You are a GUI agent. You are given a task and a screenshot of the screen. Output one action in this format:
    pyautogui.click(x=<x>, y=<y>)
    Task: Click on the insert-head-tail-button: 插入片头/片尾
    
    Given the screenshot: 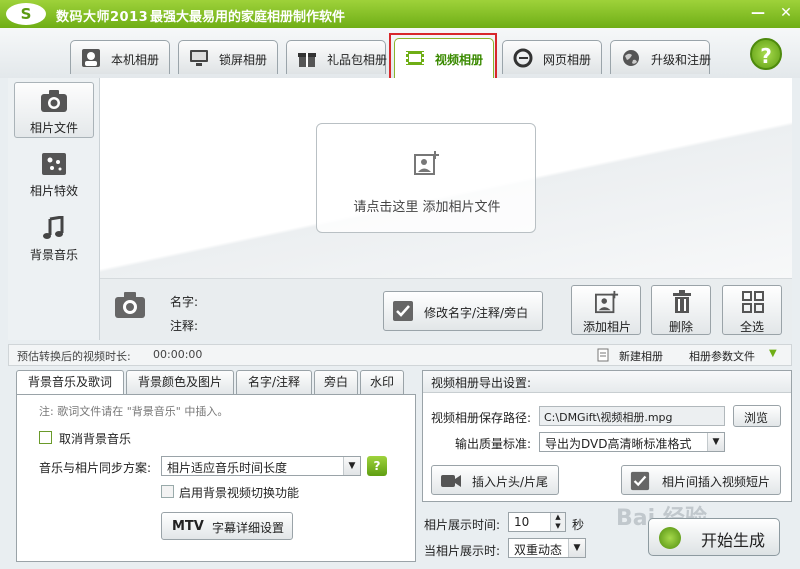 What is the action you would take?
    pyautogui.click(x=495, y=480)
    